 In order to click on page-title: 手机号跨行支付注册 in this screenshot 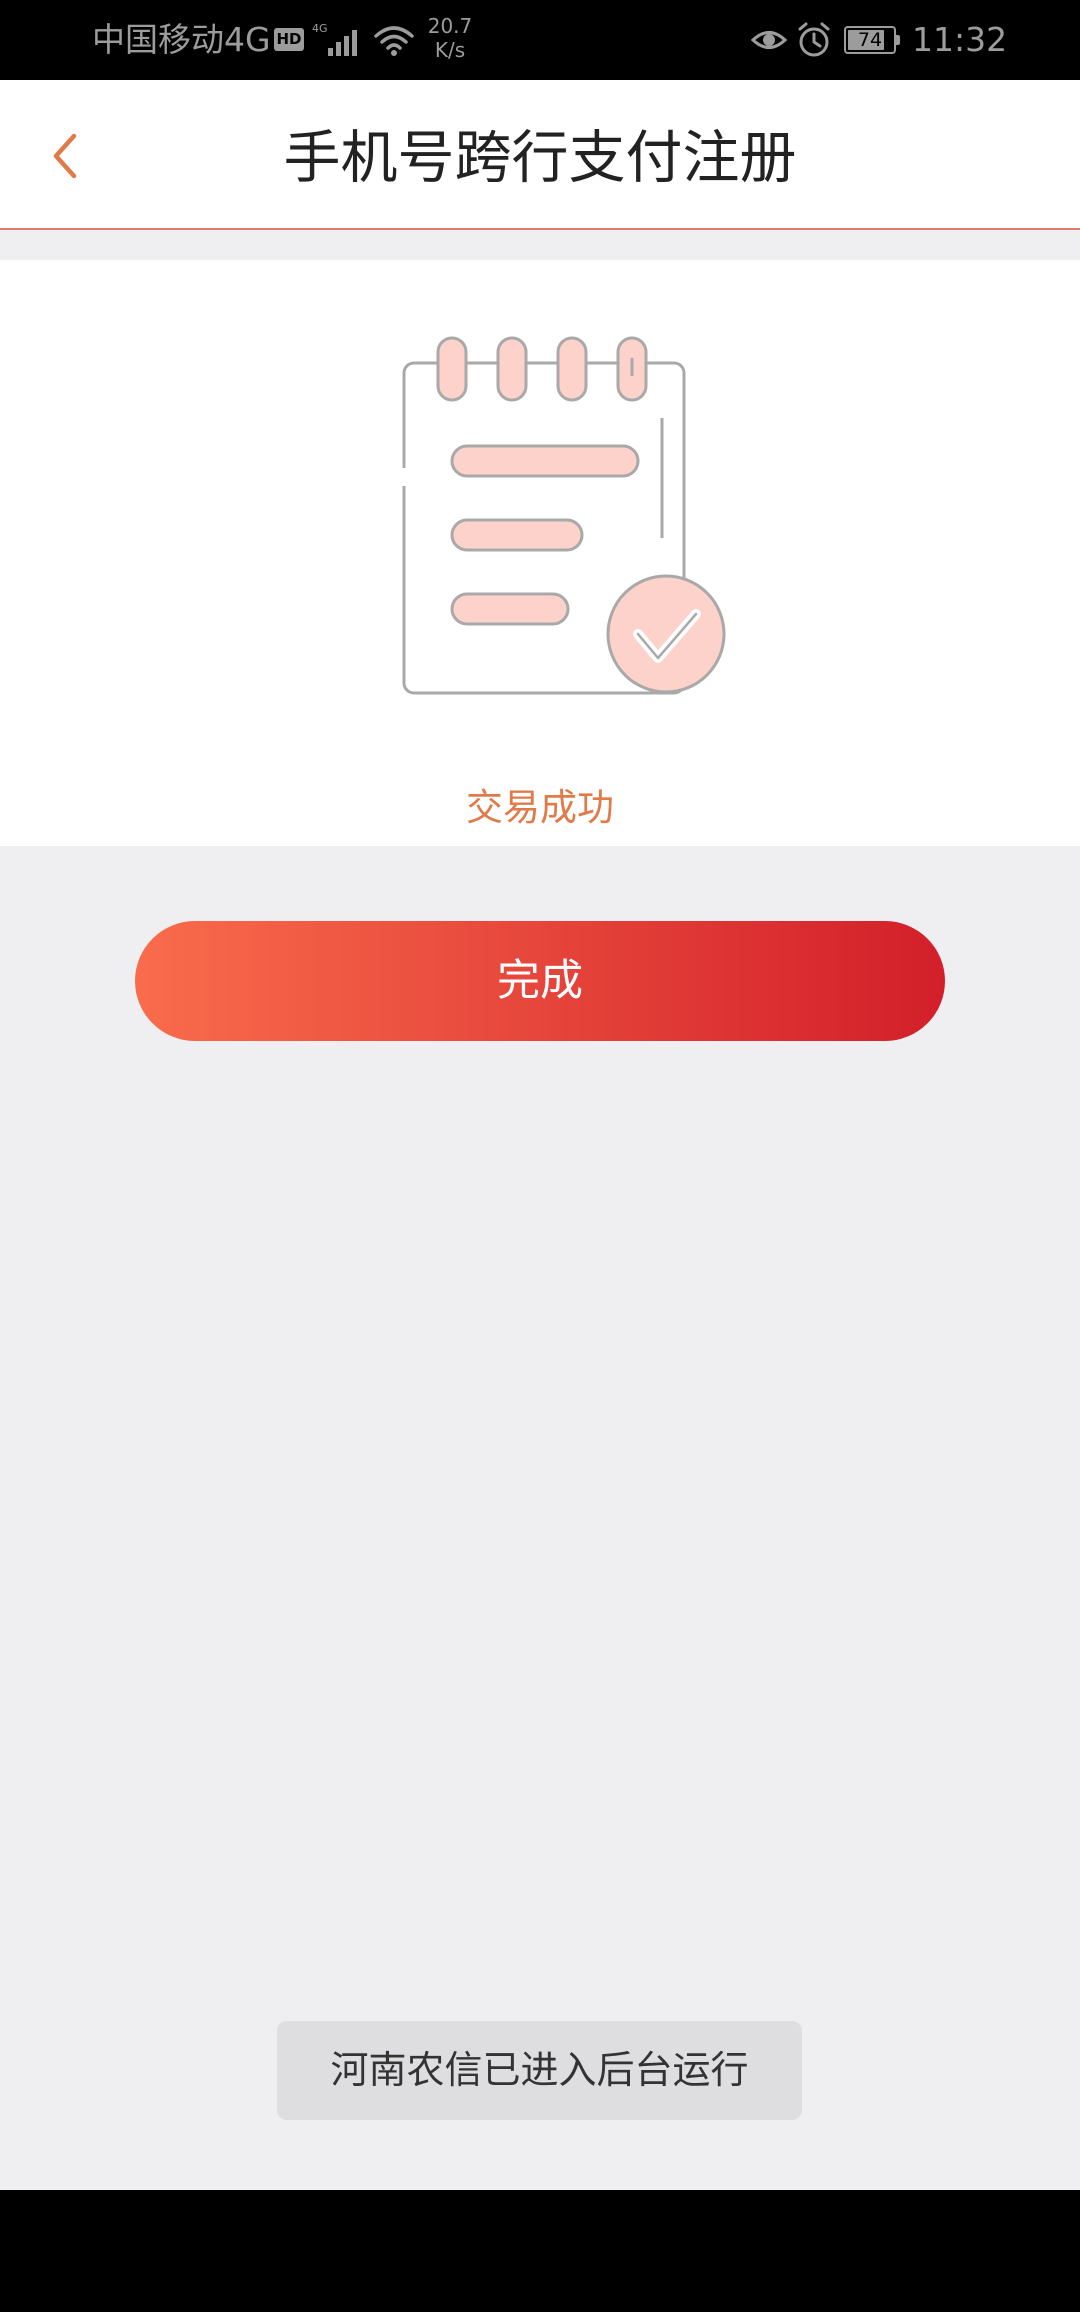, I will do `click(540, 158)`.